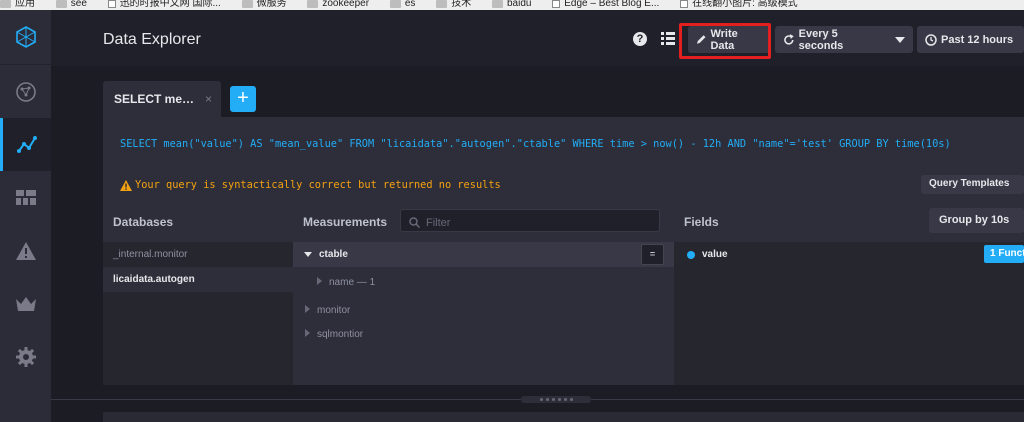 The height and width of the screenshot is (422, 1024). Describe the element at coordinates (333, 254) in the screenshot. I see `measurement-label: ctable` at that location.